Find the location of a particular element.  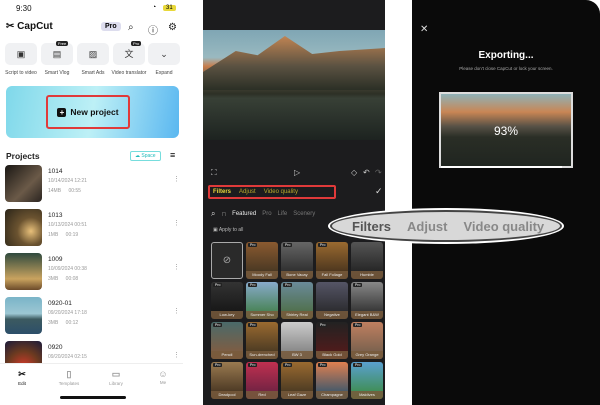

project-name: 1009 is located at coordinates (55, 259).